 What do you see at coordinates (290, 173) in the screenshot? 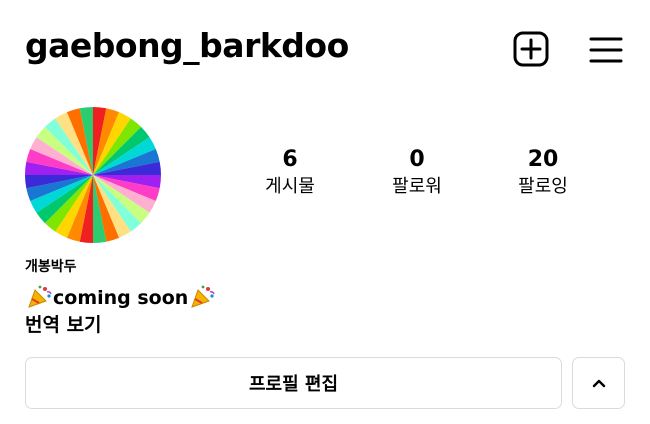
I see `stat-posts: 6 게시물` at bounding box center [290, 173].